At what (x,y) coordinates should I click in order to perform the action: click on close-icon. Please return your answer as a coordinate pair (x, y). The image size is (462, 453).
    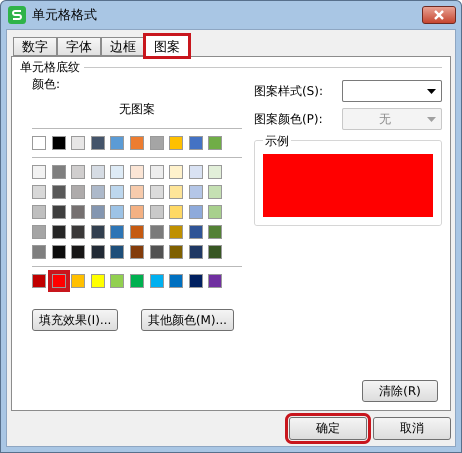
    Looking at the image, I should click on (439, 15).